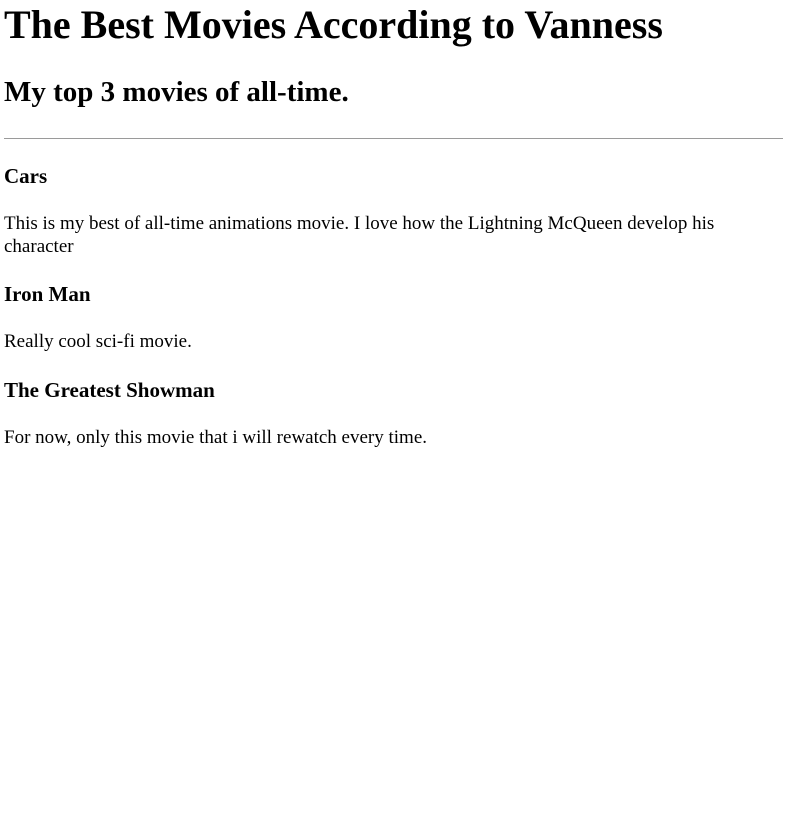 The image size is (787, 839). I want to click on movie-description: Really cool sci-fi movie., so click(98, 341).